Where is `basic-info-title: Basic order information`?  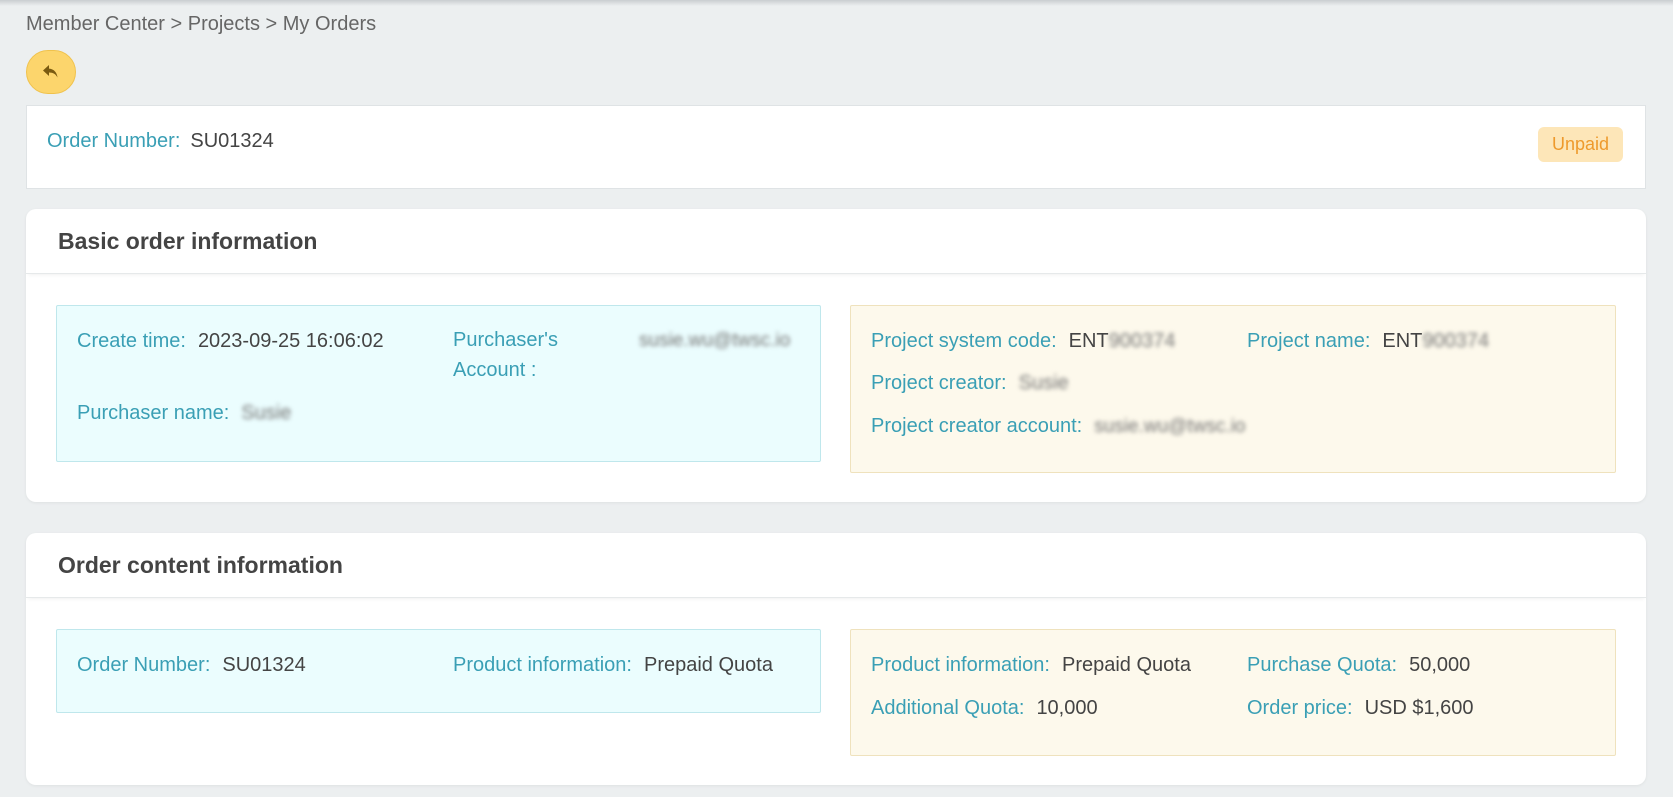 basic-info-title: Basic order information is located at coordinates (836, 241).